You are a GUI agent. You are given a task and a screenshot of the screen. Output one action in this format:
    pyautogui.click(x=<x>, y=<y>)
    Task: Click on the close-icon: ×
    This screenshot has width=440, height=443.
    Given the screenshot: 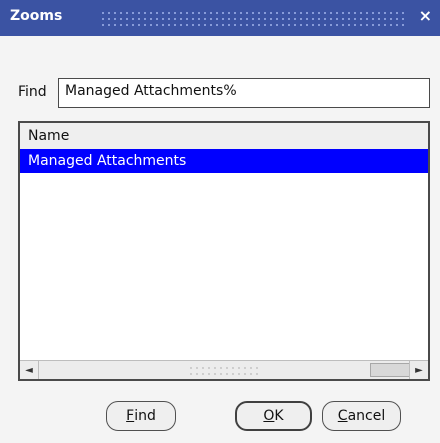 What is the action you would take?
    pyautogui.click(x=425, y=15)
    